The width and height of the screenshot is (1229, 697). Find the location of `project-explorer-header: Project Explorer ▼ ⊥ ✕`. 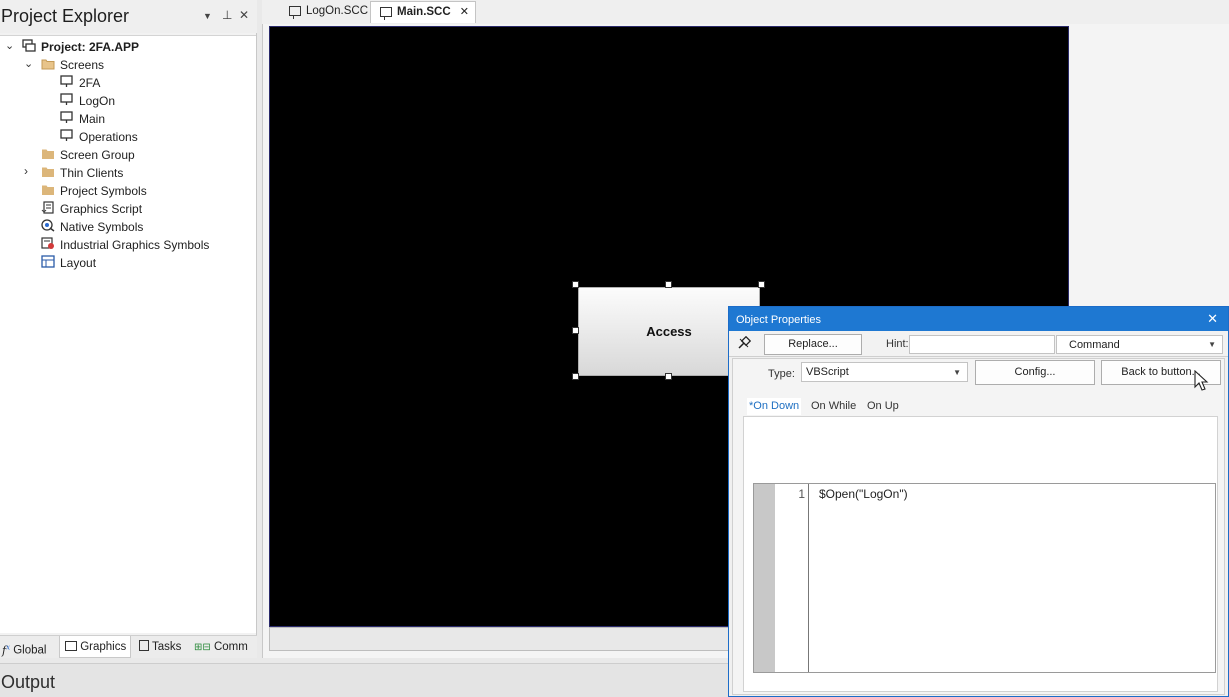

project-explorer-header: Project Explorer ▼ ⊥ ✕ is located at coordinates (128, 16).